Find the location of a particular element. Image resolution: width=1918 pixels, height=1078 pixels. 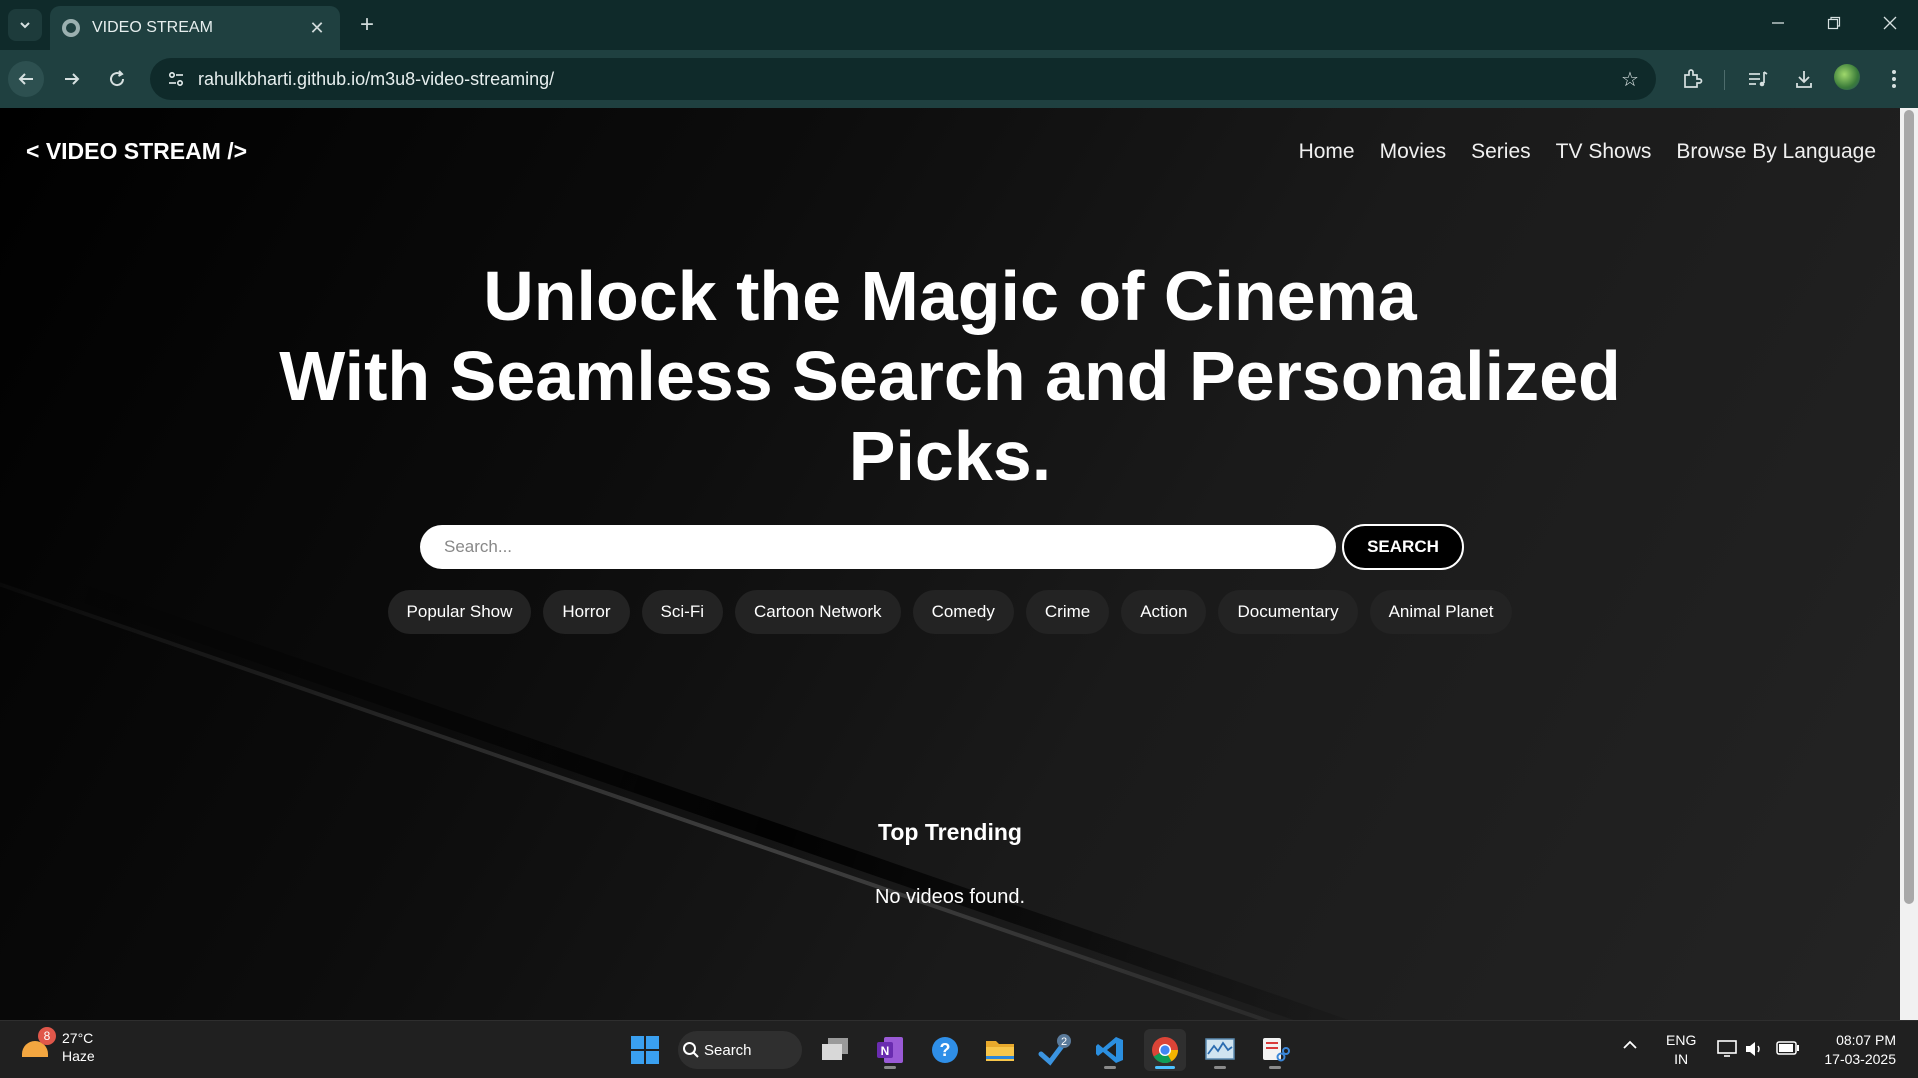

close-icon: ✕ is located at coordinates (317, 28).